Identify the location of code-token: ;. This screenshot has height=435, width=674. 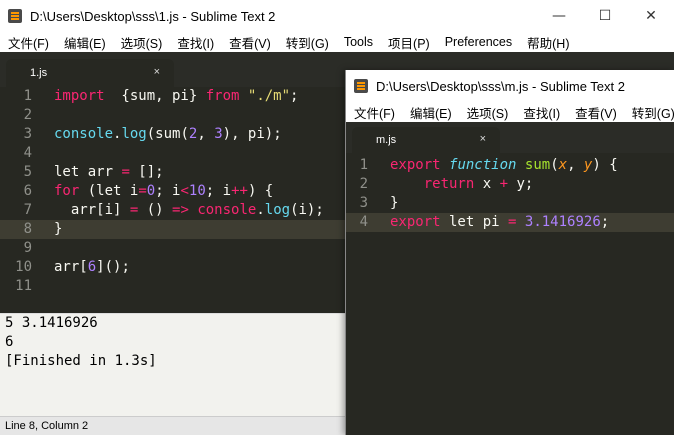
(605, 222).